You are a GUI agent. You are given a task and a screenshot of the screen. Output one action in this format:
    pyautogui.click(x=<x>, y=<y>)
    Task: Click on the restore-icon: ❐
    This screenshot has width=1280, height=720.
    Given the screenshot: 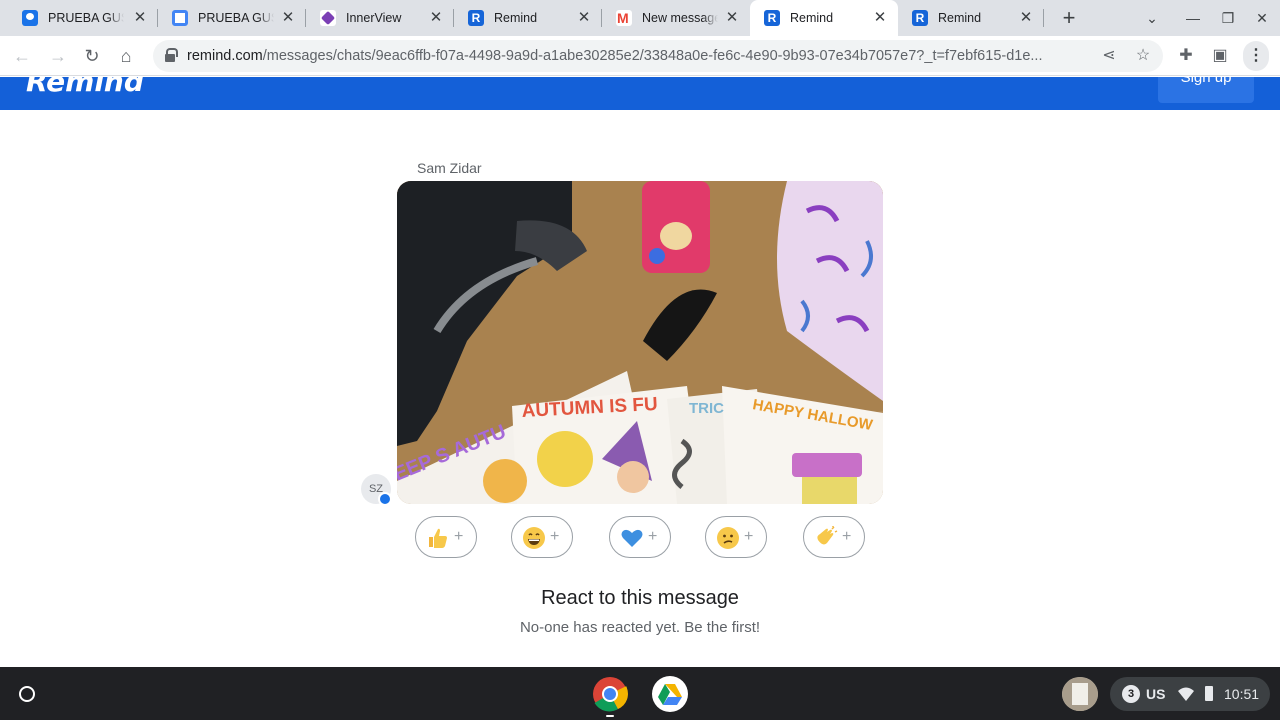 What is the action you would take?
    pyautogui.click(x=1228, y=18)
    